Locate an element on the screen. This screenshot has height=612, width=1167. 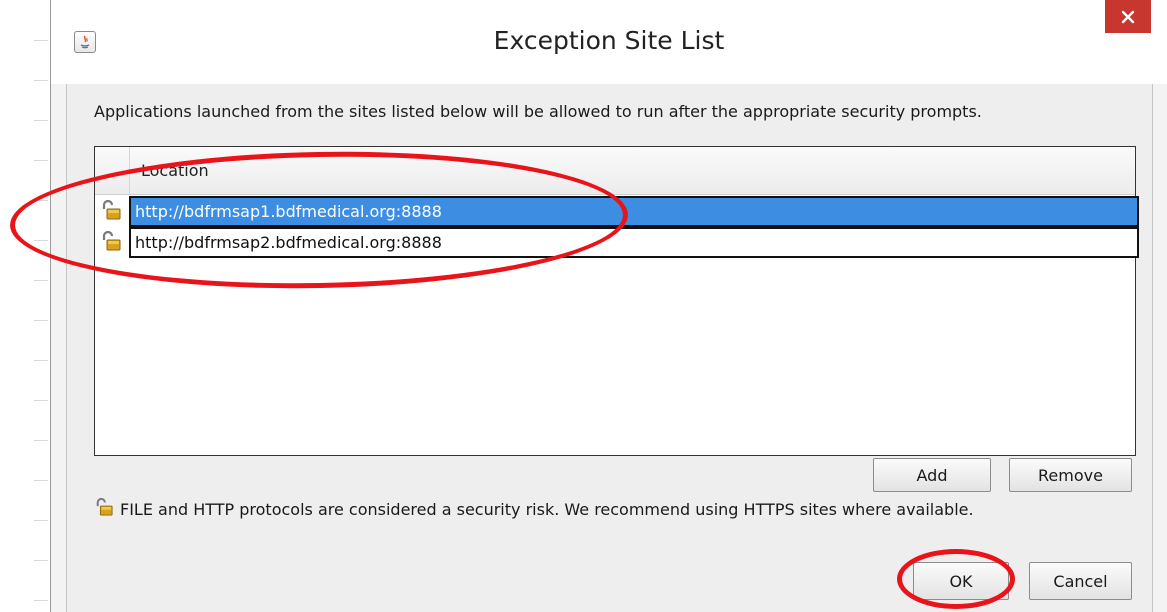
title-bar: Exception Site List is located at coordinates (609, 42).